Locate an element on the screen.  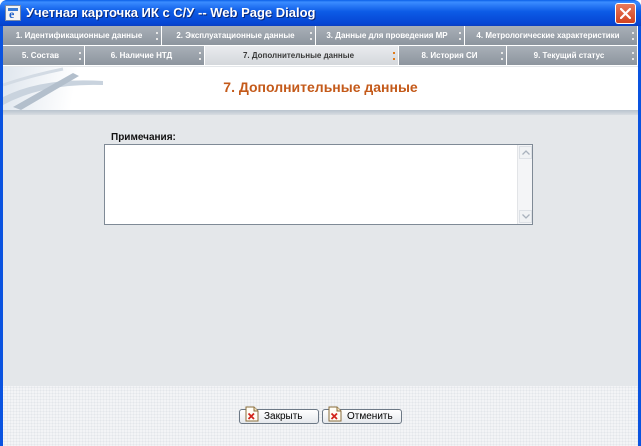
close-button: Закрыть is located at coordinates (279, 415).